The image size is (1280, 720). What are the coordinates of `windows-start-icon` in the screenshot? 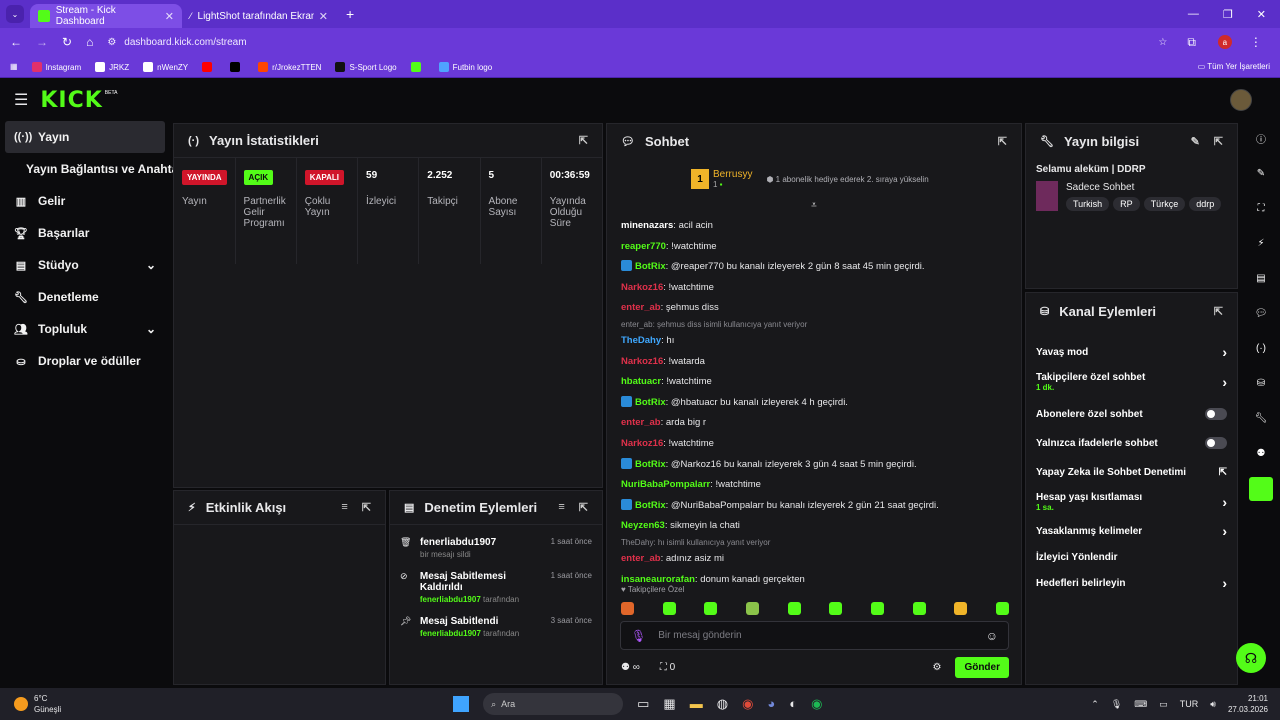 It's located at (461, 704).